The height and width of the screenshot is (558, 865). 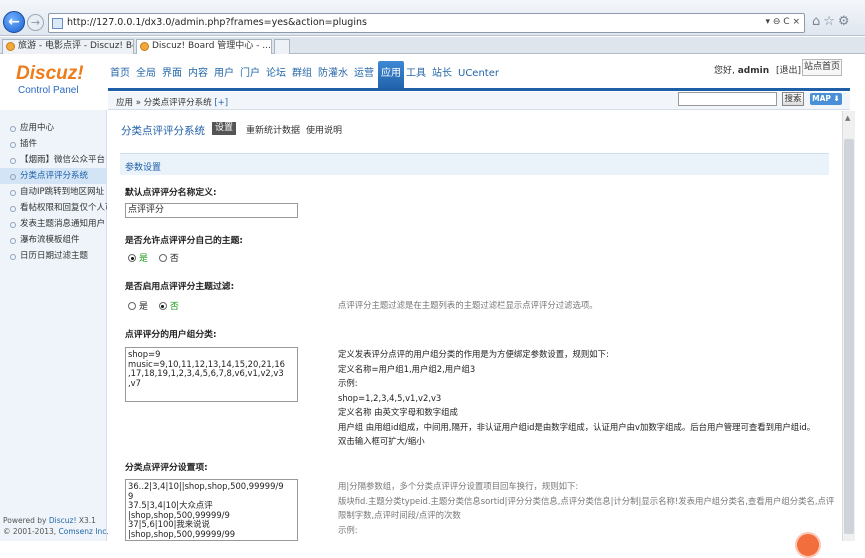 I want to click on hint-line: 用|分隔参数组，多个分类点评评分设置项目回车换行，规则如下:, so click(x=458, y=486).